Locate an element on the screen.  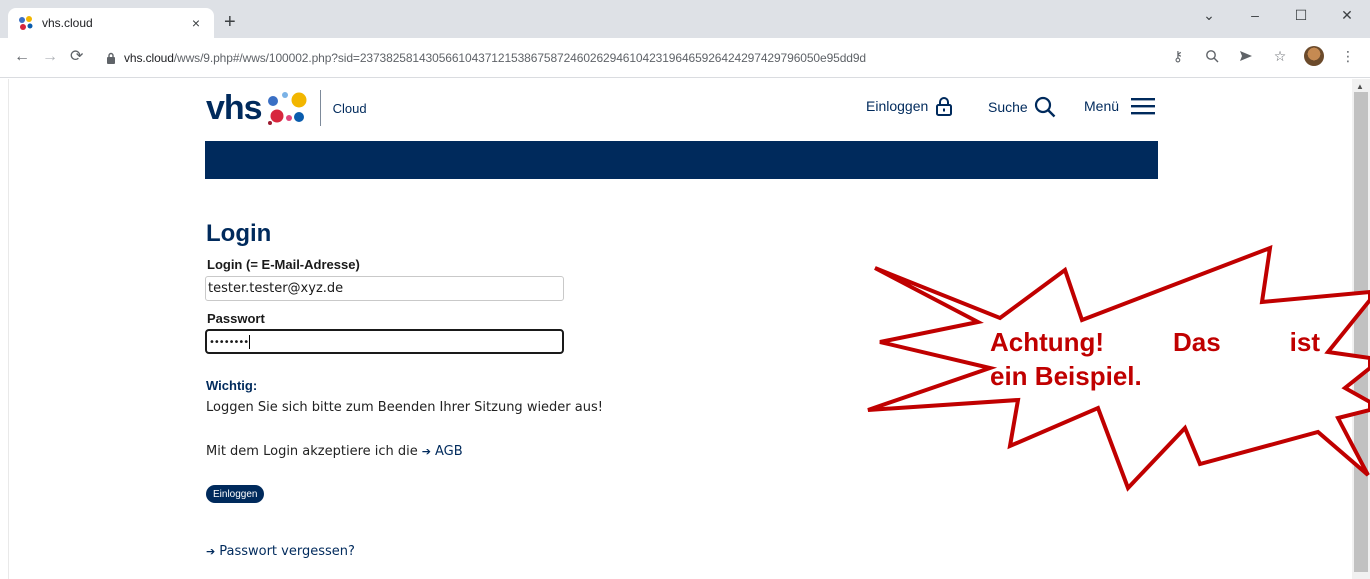
logo-text: vhs is located at coordinates (234, 108).